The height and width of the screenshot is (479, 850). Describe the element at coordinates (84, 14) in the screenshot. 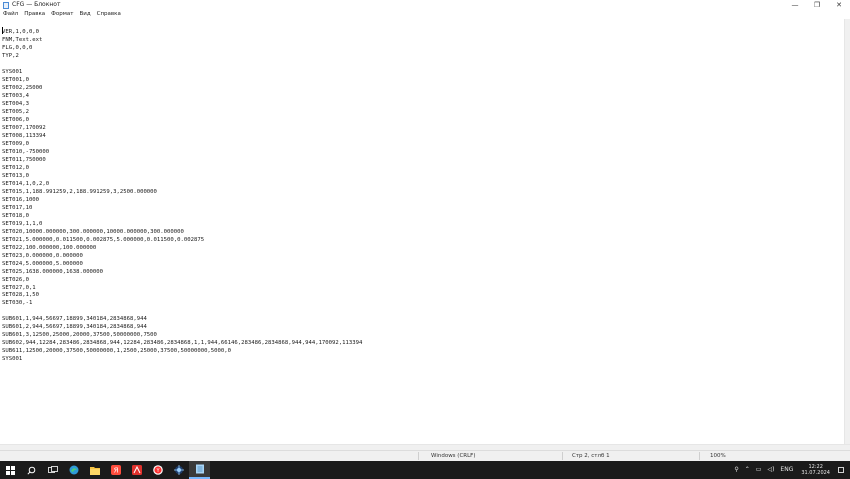

I see `menu-view: Вид` at that location.